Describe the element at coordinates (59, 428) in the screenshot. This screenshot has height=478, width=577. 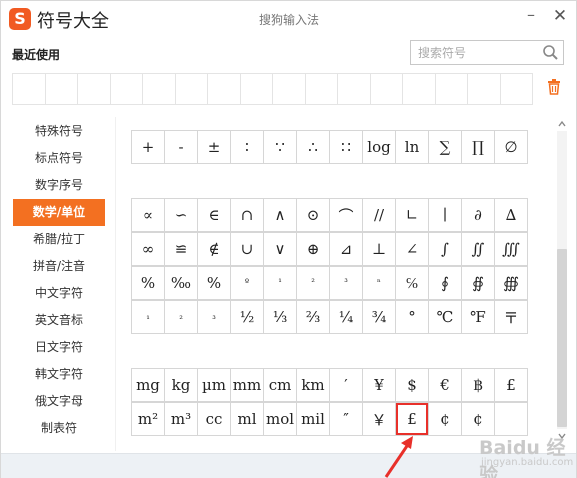
I see `sidebar-item: 制表符` at that location.